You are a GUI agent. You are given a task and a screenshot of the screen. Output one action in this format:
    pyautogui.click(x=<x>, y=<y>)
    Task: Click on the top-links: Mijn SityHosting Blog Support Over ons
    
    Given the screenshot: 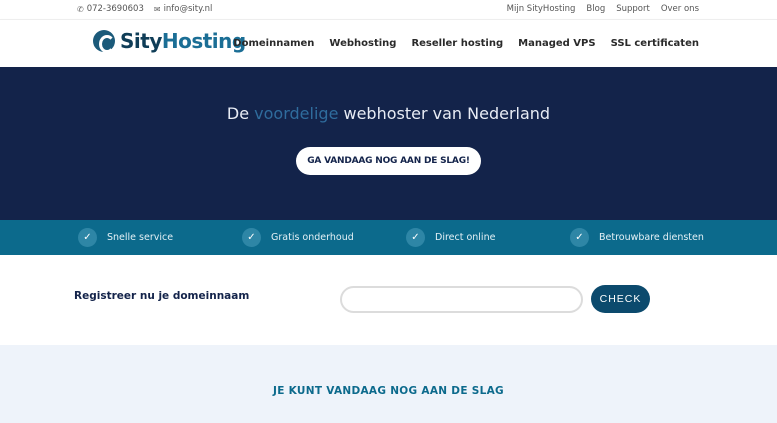 What is the action you would take?
    pyautogui.click(x=603, y=9)
    